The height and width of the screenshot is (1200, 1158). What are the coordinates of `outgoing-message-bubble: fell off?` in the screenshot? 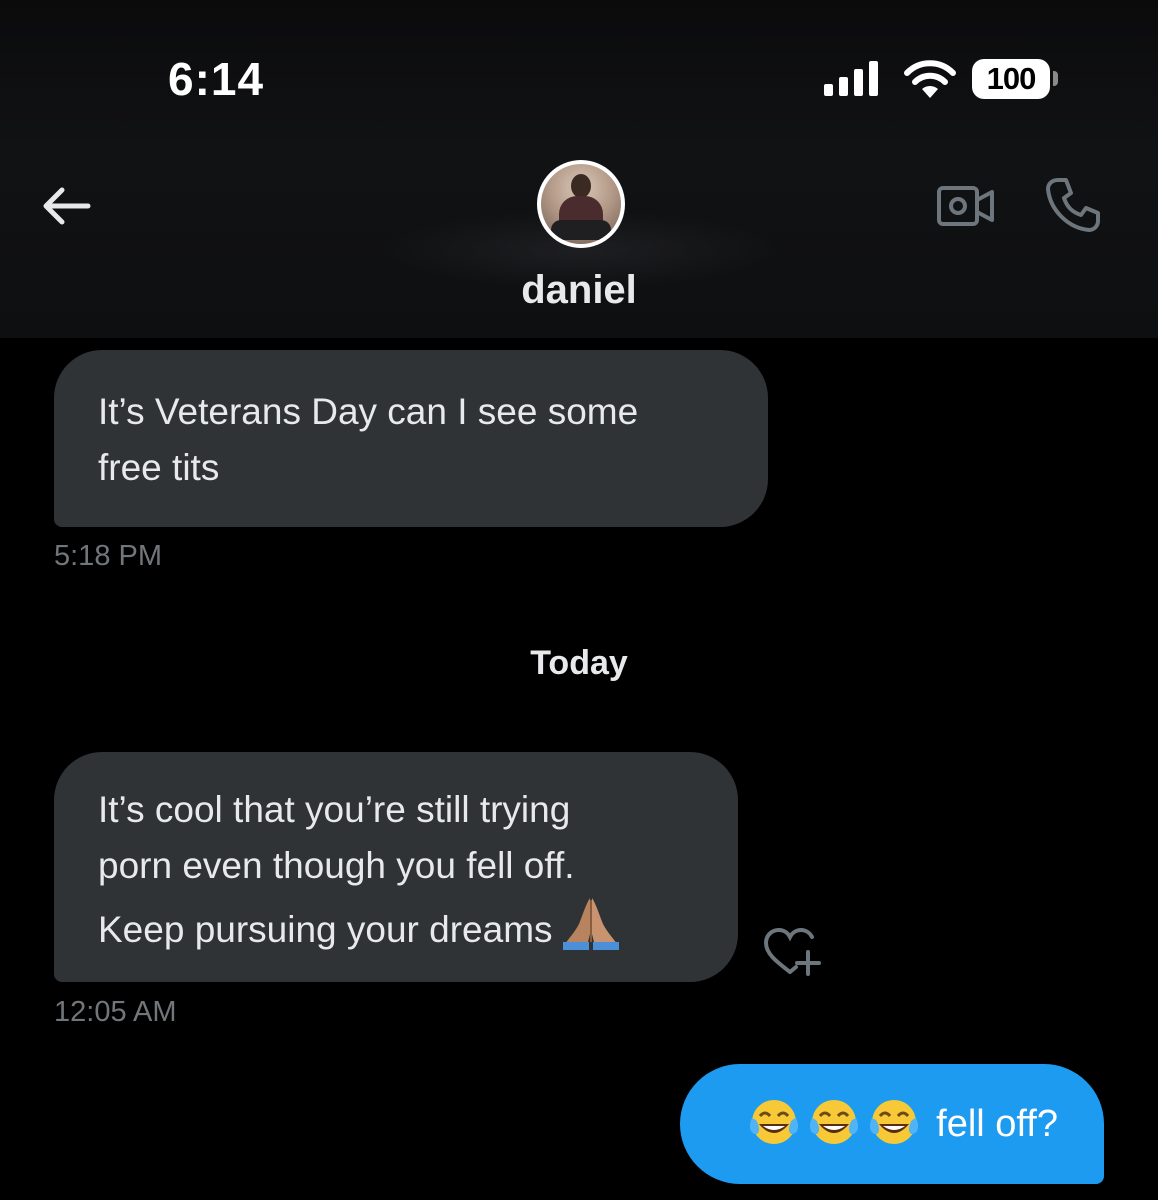 It's located at (892, 1124).